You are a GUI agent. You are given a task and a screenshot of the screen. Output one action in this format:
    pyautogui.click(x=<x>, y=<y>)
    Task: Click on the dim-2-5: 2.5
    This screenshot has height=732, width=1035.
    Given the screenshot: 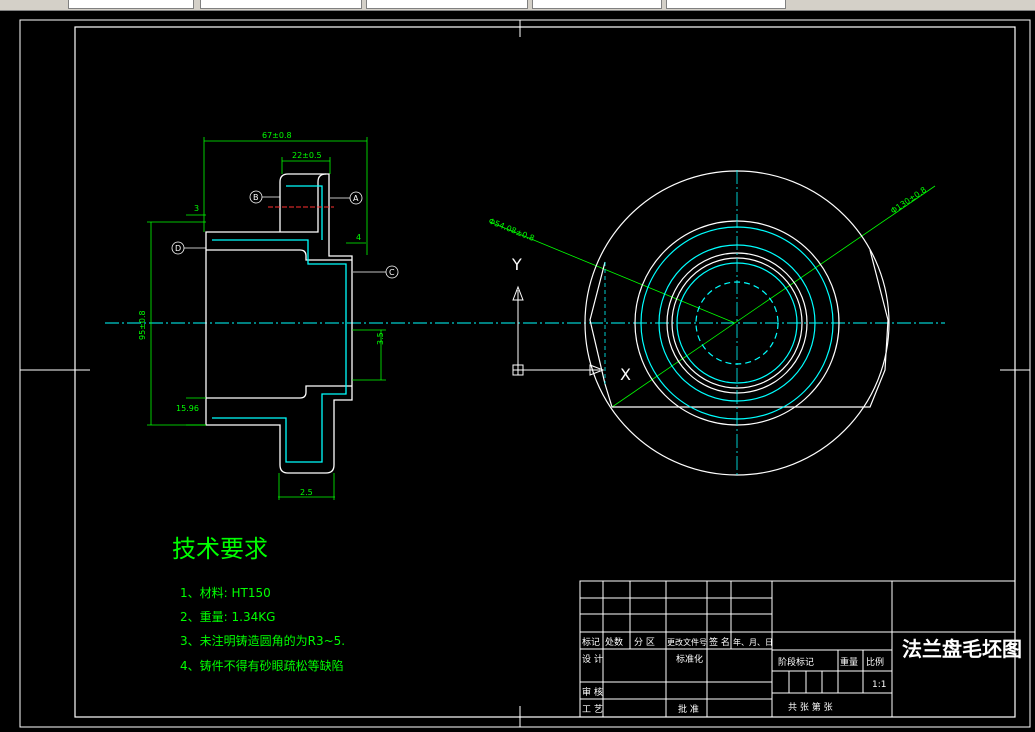 What is the action you would take?
    pyautogui.click(x=306, y=492)
    